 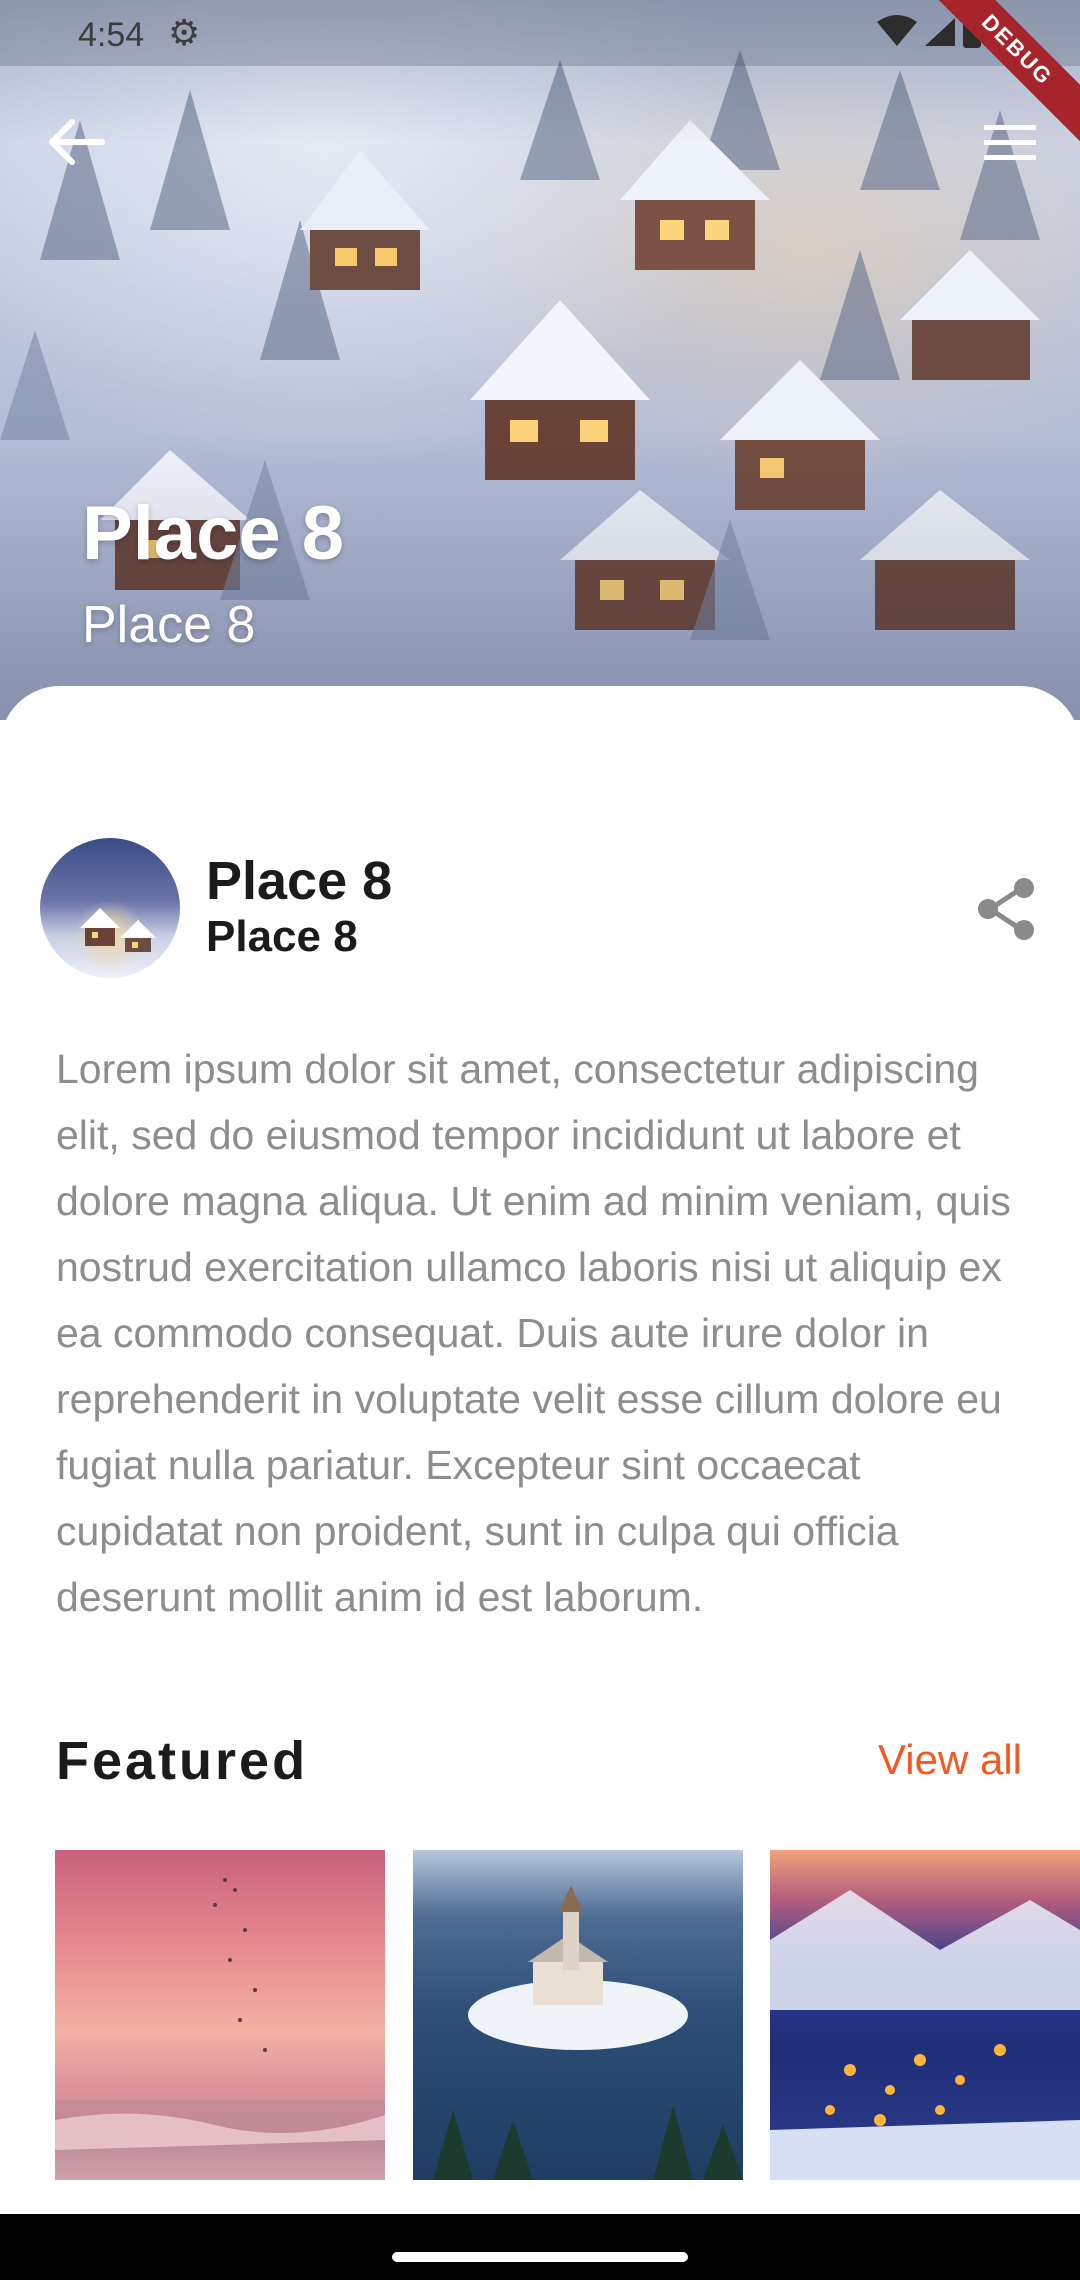 I want to click on back-button, so click(x=75, y=142).